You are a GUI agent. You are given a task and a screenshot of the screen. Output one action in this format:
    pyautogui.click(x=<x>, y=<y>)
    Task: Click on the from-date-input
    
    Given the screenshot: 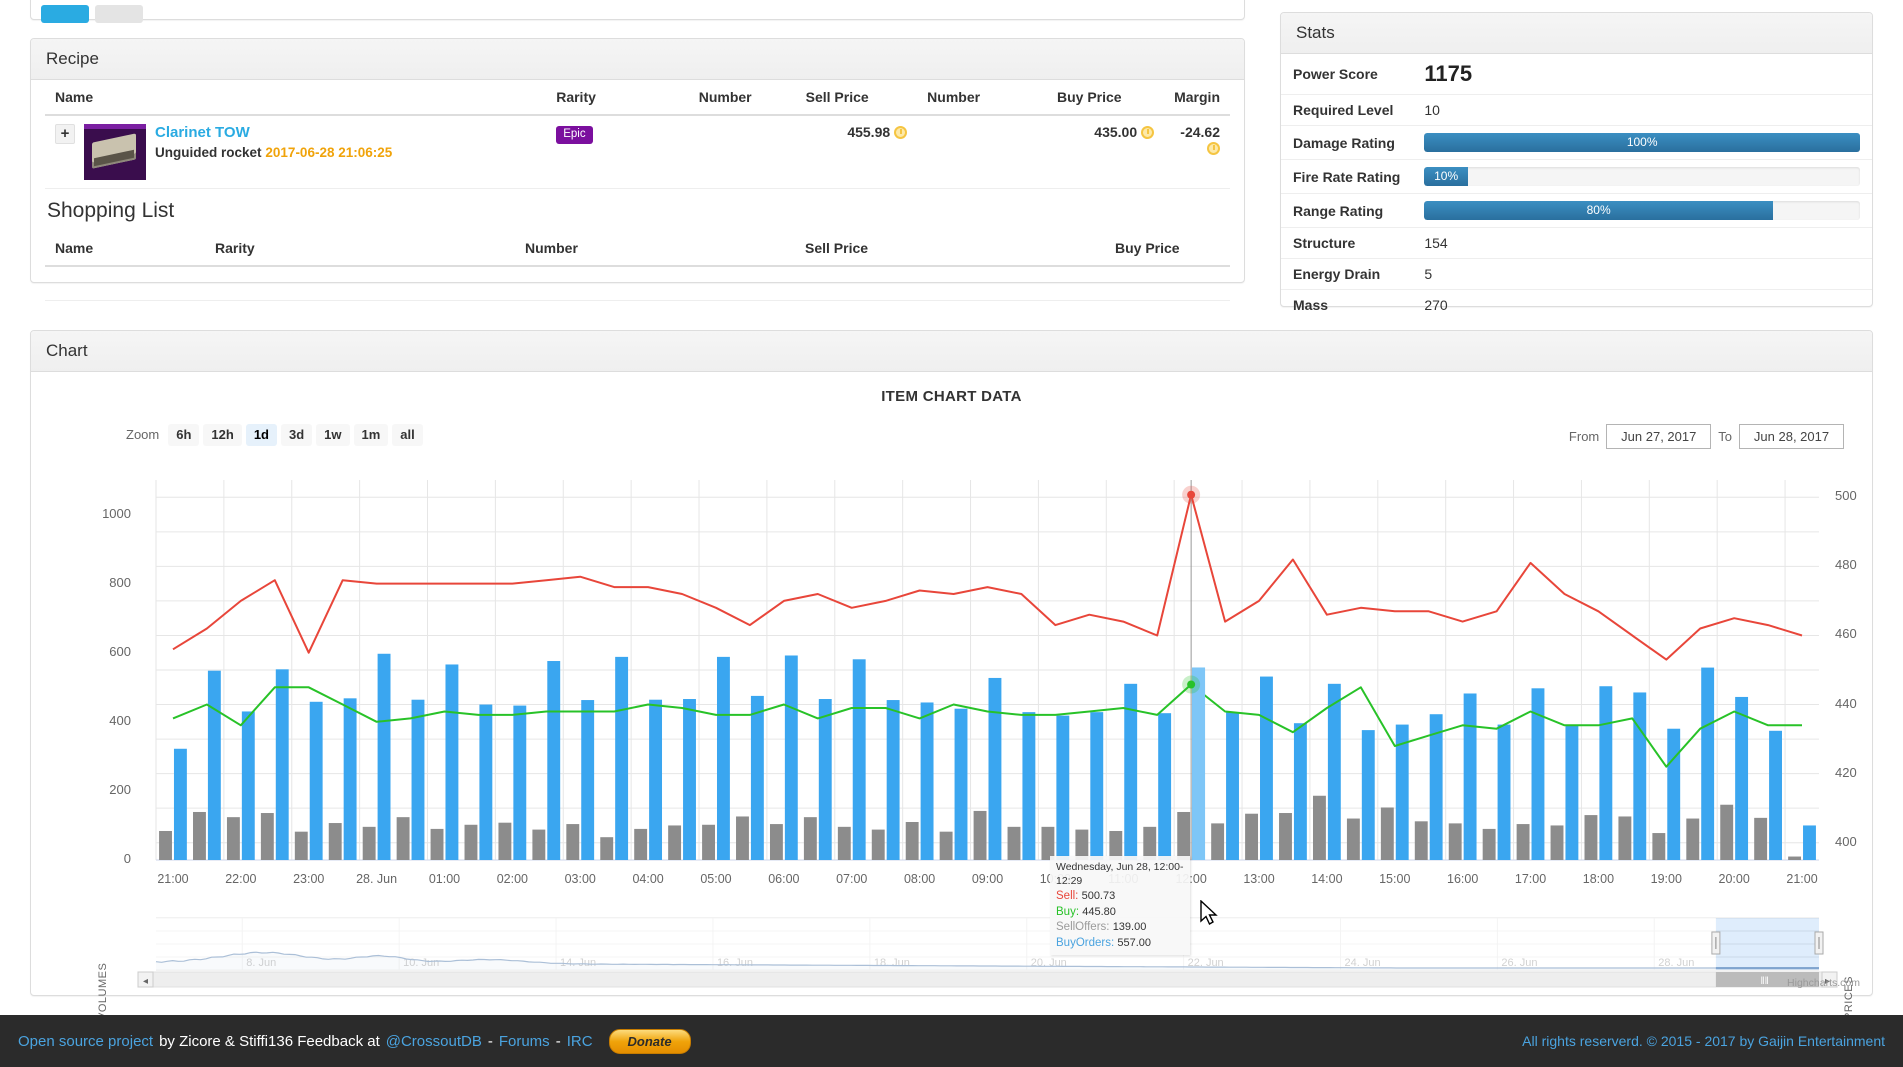 What is the action you would take?
    pyautogui.click(x=1659, y=436)
    